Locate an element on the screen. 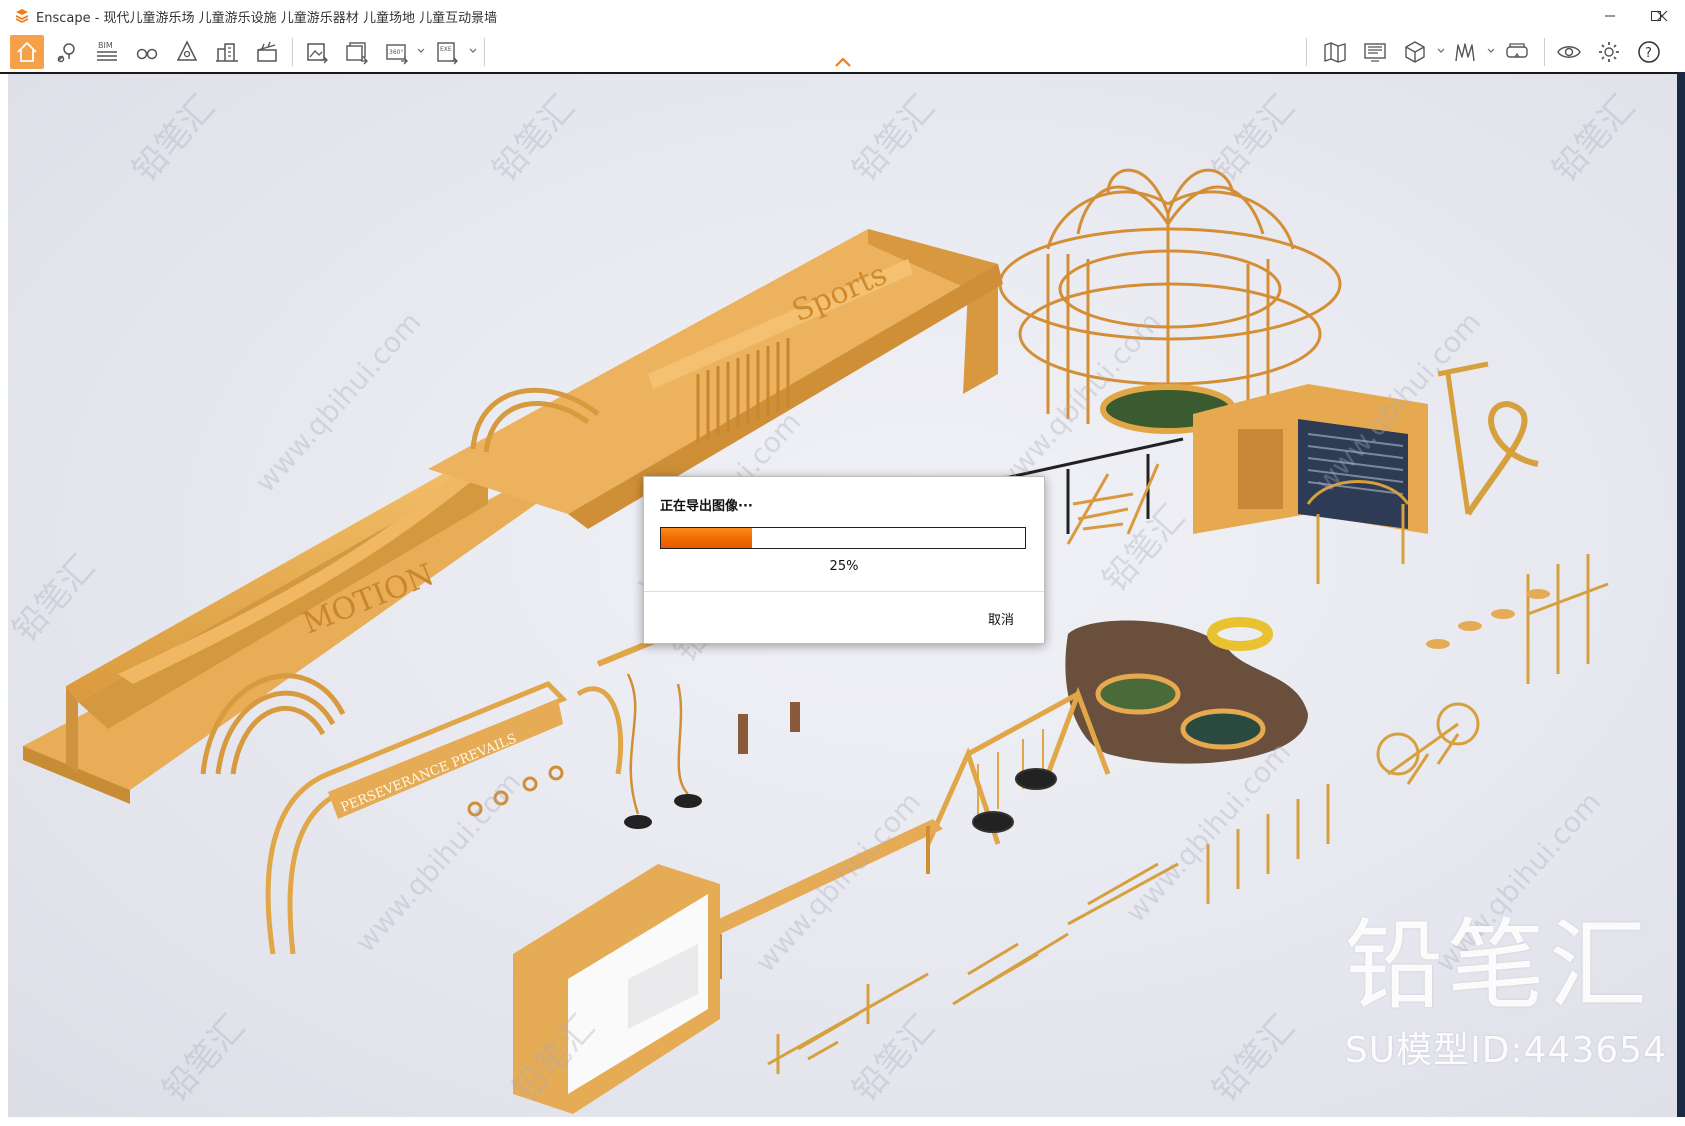 Image resolution: width=1685 pixels, height=1126 pixels. map-icon is located at coordinates (1335, 52).